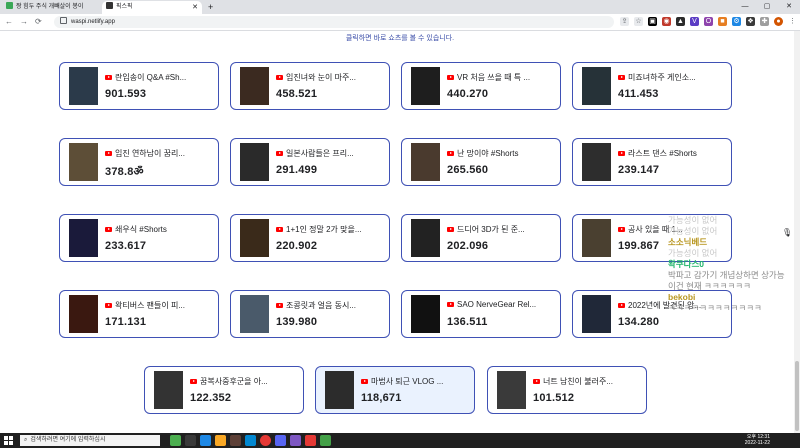  I want to click on shorts-card: 1+1인 정말 2가 맞을... 220.902, so click(310, 238).